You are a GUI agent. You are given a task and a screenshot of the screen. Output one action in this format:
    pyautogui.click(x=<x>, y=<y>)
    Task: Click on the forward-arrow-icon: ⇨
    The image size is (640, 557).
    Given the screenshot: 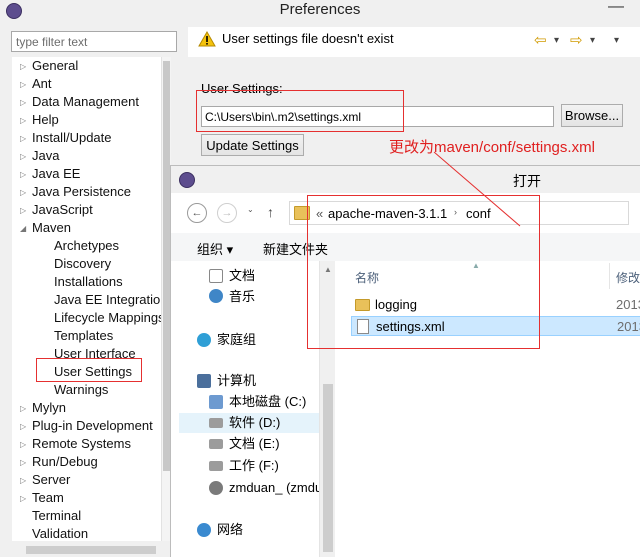 What is the action you would take?
    pyautogui.click(x=576, y=40)
    